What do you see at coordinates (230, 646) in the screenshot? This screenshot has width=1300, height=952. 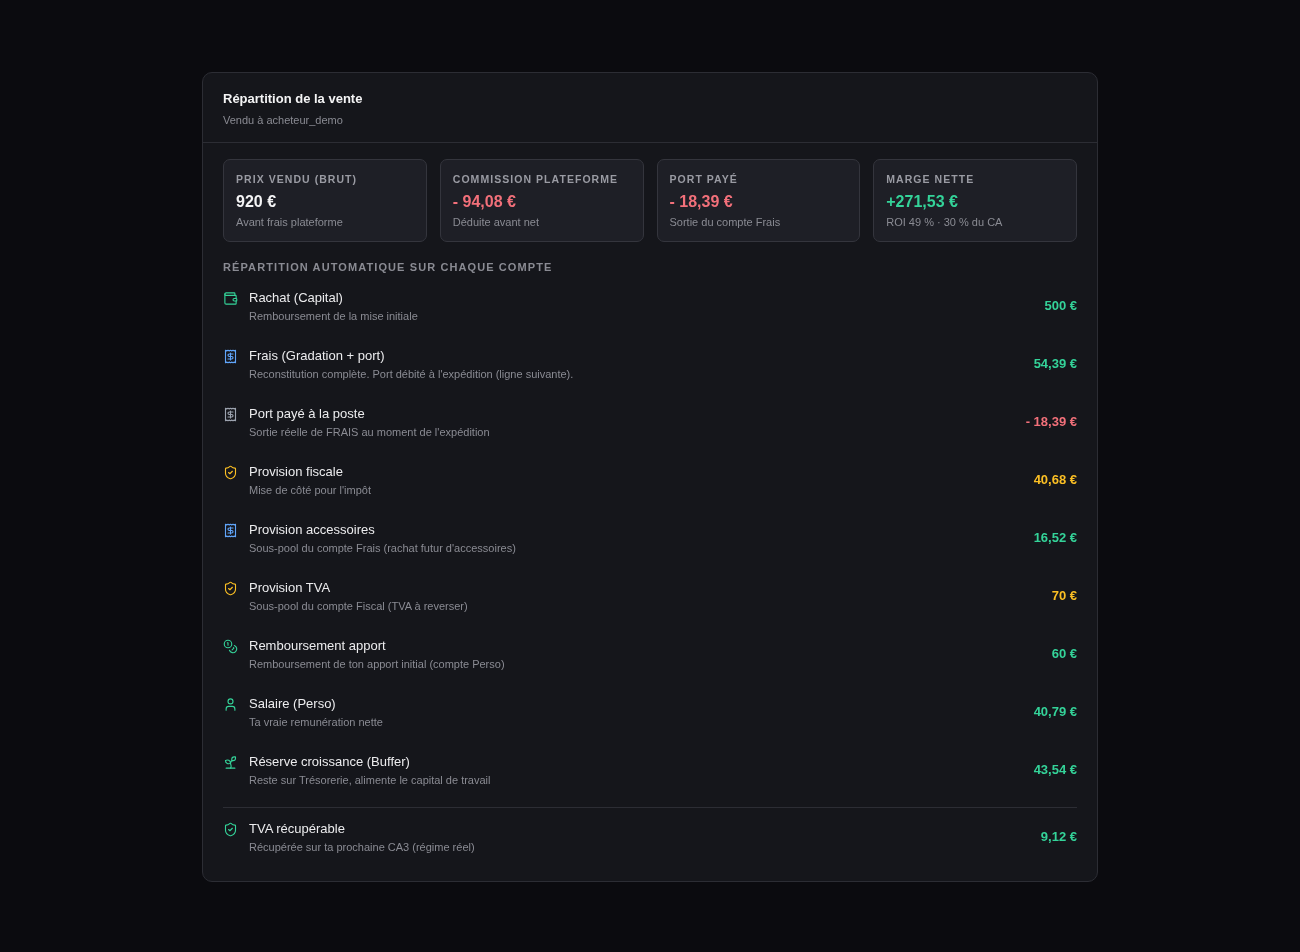 I see `coins-icon` at bounding box center [230, 646].